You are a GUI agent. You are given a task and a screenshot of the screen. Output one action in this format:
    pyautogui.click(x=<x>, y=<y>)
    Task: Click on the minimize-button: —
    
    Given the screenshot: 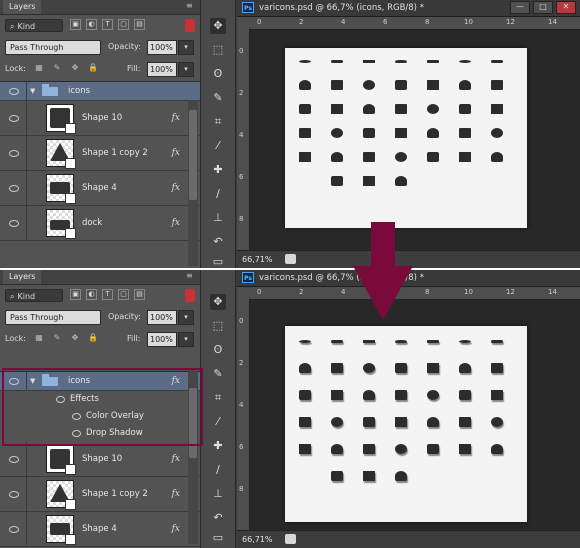 What is the action you would take?
    pyautogui.click(x=520, y=7)
    